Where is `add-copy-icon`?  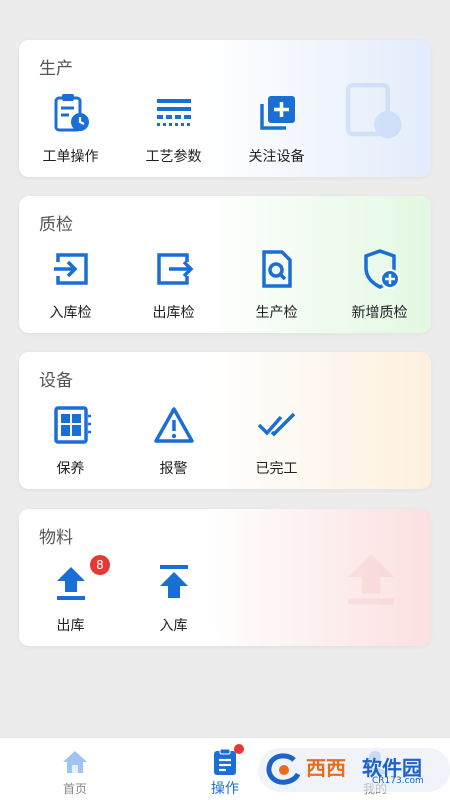 add-copy-icon is located at coordinates (277, 113).